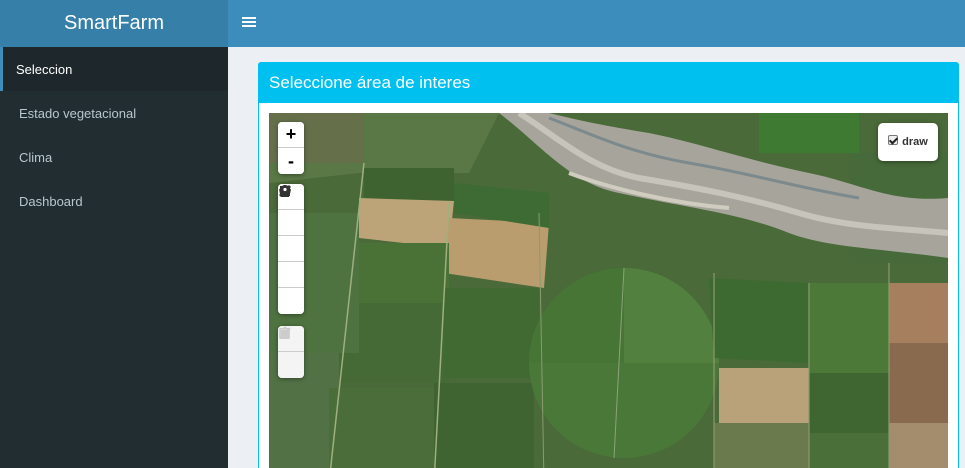 The image size is (965, 468). What do you see at coordinates (249, 23) in the screenshot?
I see `hamburger-icon` at bounding box center [249, 23].